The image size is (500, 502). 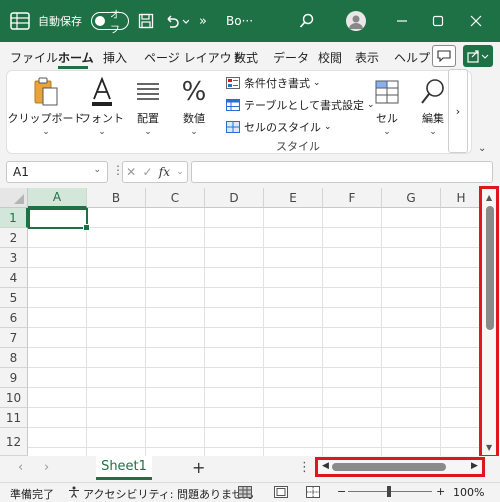 What do you see at coordinates (14, 278) in the screenshot?
I see `row-header-4: 4` at bounding box center [14, 278].